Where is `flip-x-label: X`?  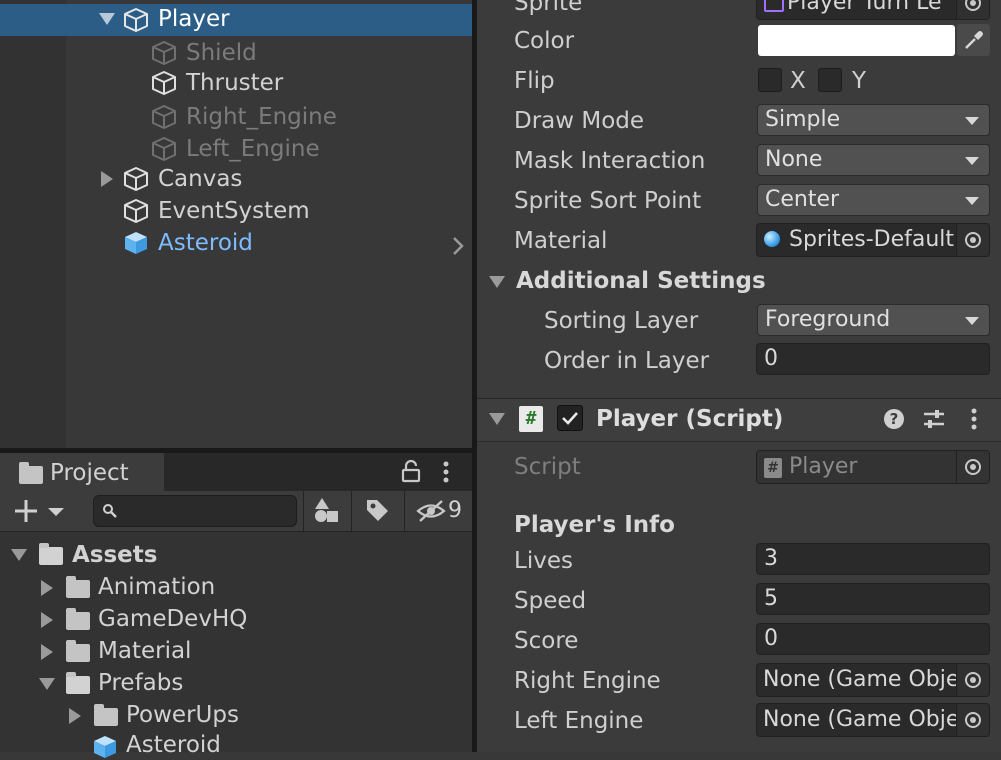 flip-x-label: X is located at coordinates (798, 81).